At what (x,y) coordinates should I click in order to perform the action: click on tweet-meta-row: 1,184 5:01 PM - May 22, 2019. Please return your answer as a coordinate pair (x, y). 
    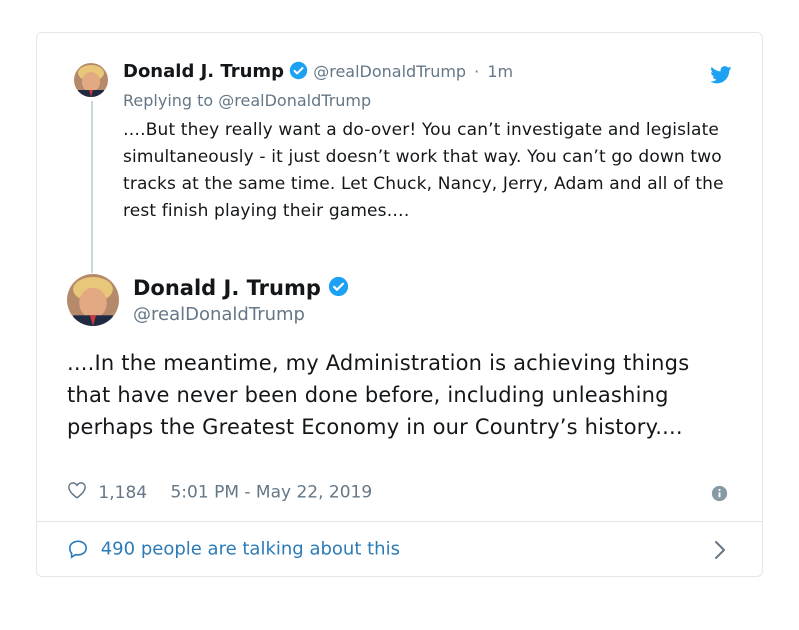
    Looking at the image, I should click on (219, 493).